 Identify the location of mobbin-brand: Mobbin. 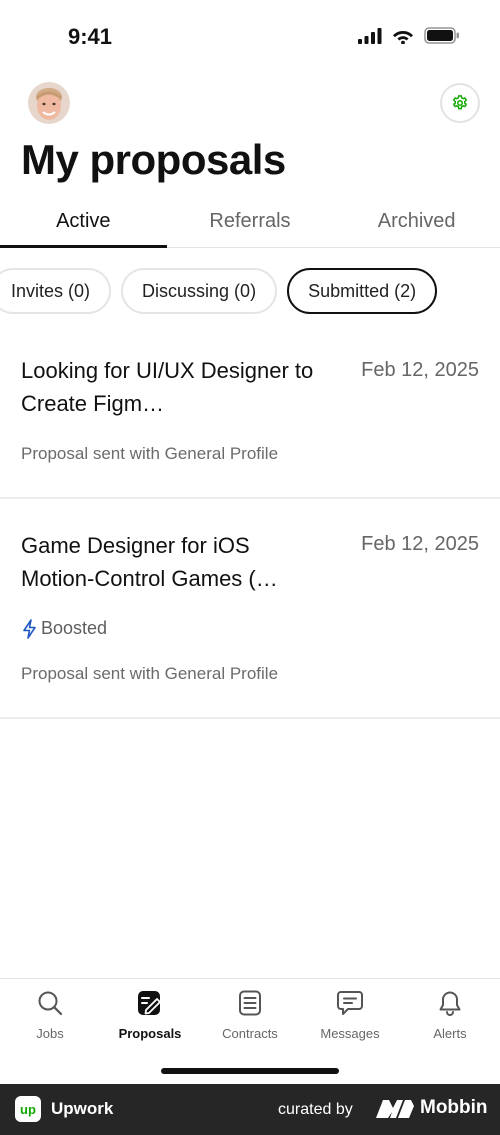
(432, 1108).